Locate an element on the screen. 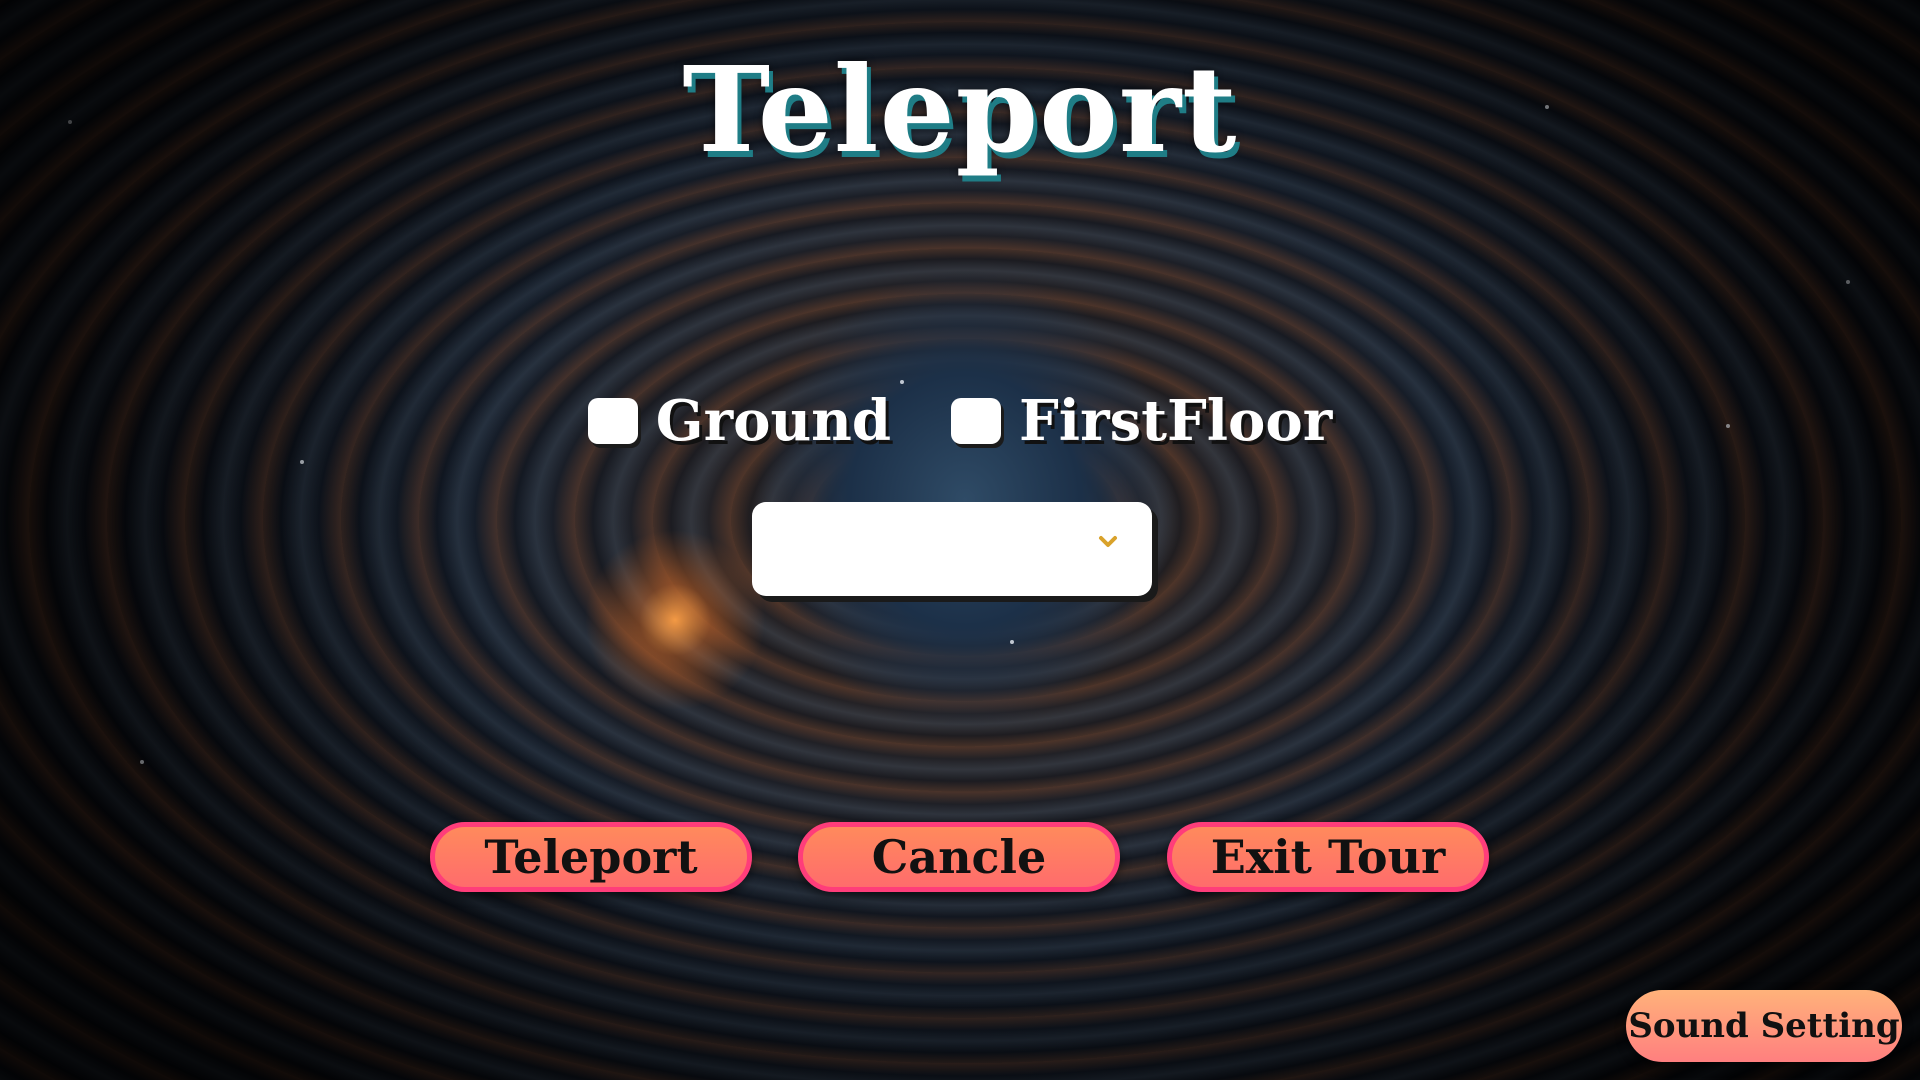  option-firstfloor: FirstFloor is located at coordinates (1141, 421).